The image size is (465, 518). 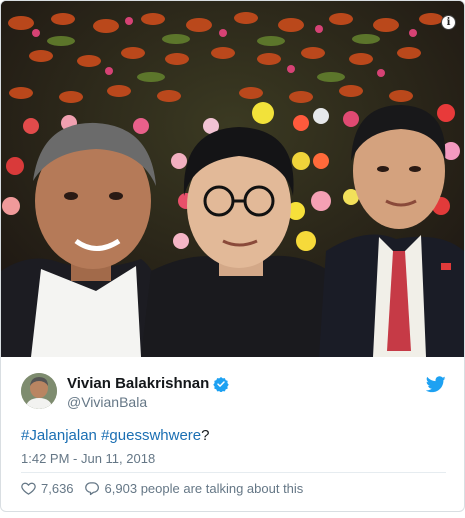 What do you see at coordinates (233, 472) in the screenshot?
I see `divider` at bounding box center [233, 472].